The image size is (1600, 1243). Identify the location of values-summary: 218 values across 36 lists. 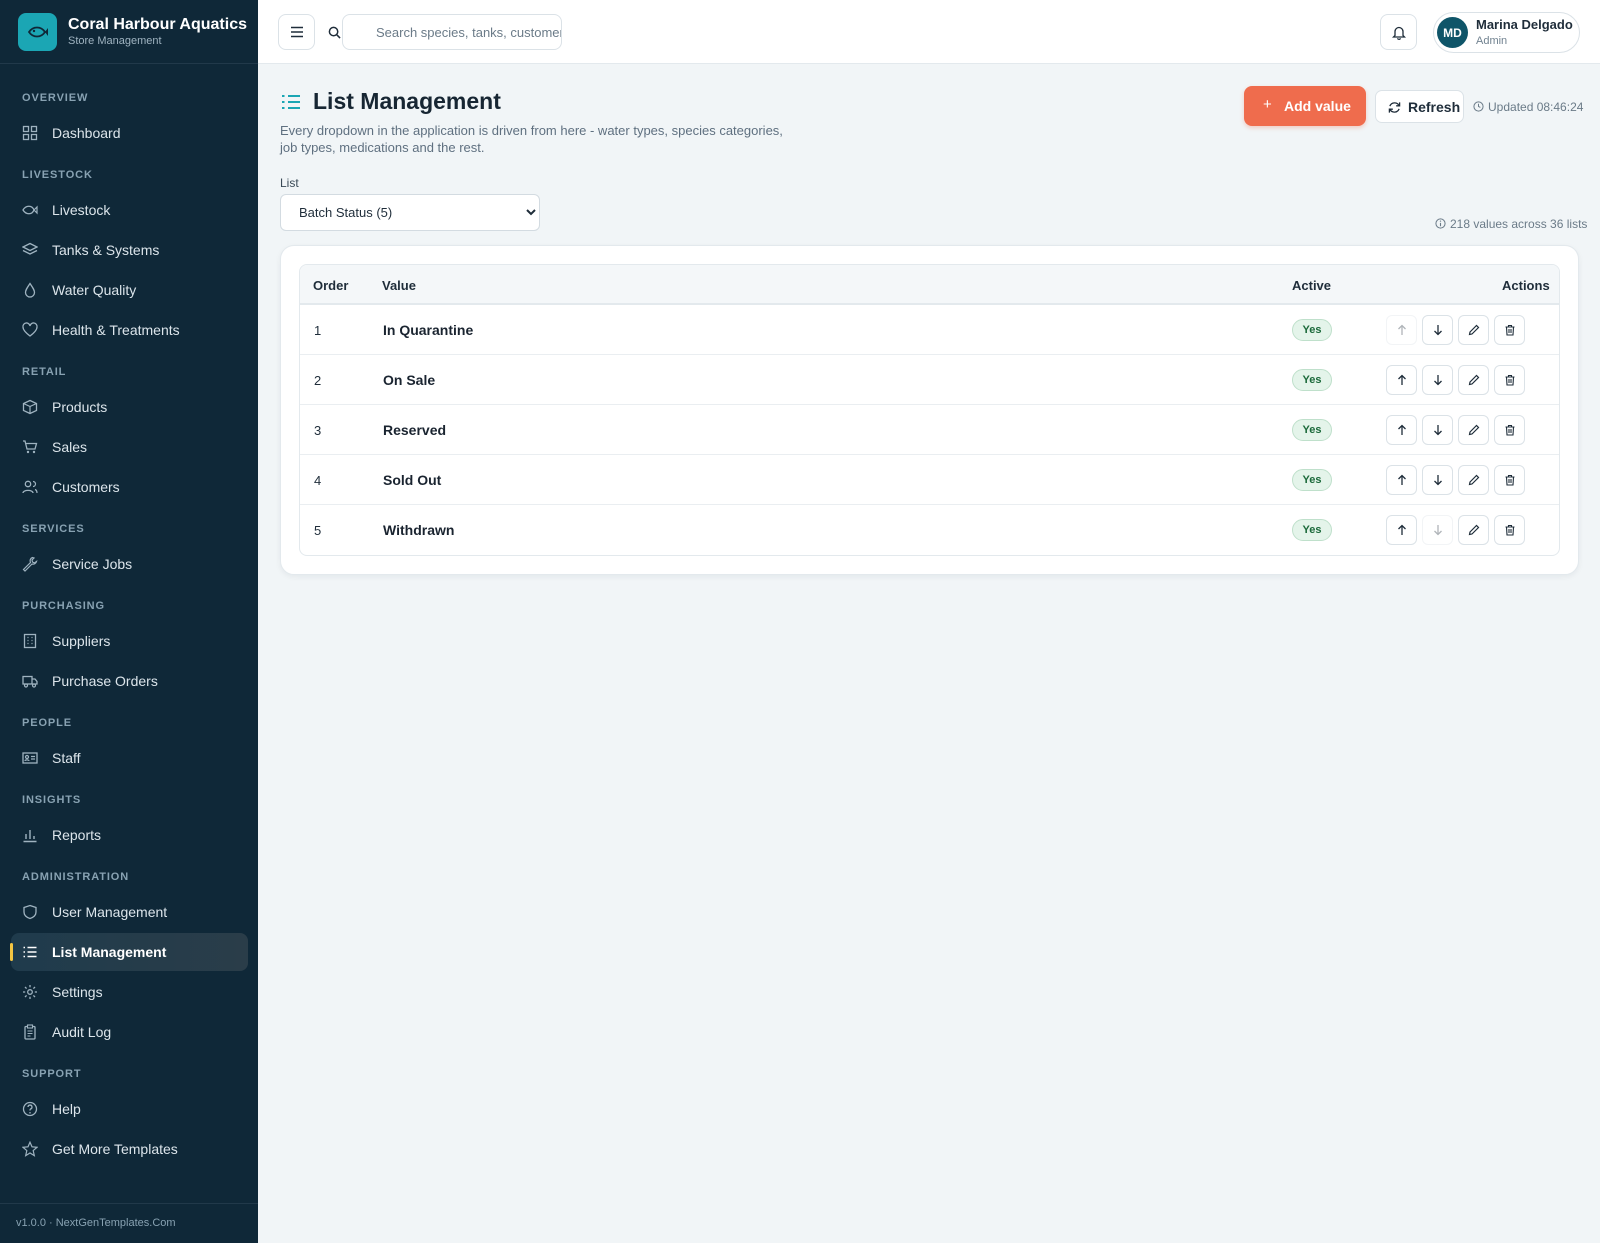
(1511, 224).